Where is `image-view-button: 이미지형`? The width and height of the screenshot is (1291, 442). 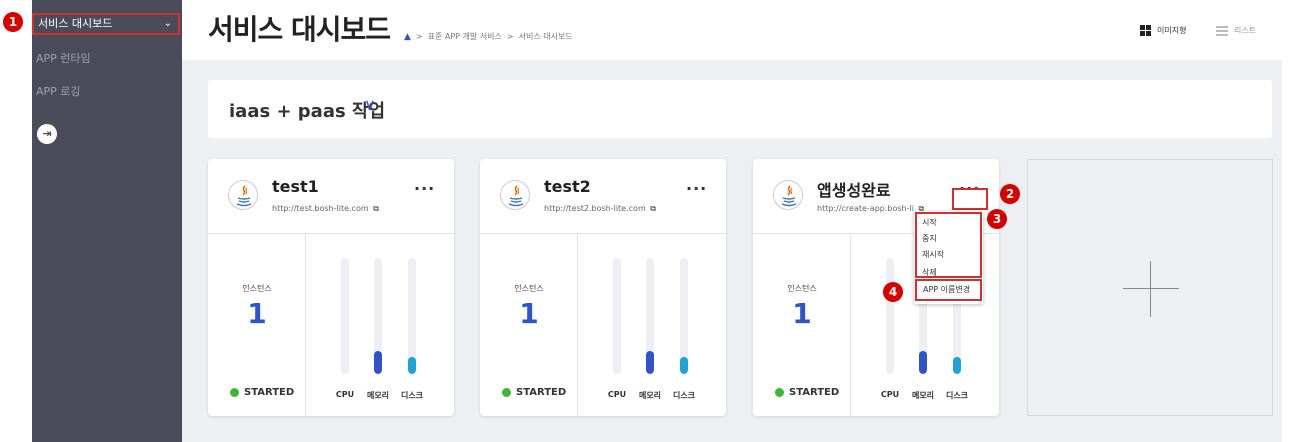
image-view-button: 이미지형 is located at coordinates (1163, 30).